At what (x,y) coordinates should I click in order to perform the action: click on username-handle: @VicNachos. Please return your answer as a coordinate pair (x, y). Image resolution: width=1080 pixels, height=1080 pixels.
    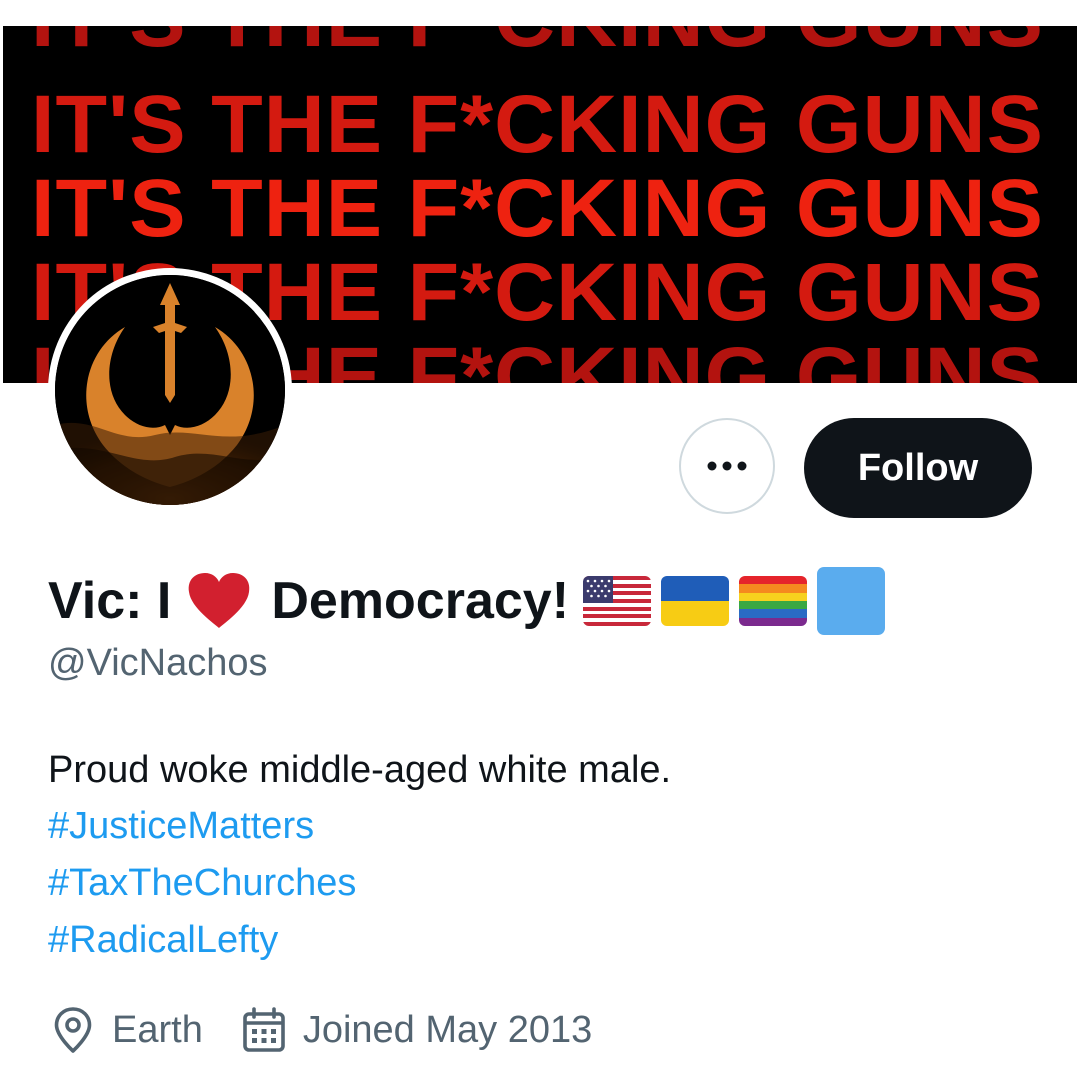
    Looking at the image, I should click on (158, 663).